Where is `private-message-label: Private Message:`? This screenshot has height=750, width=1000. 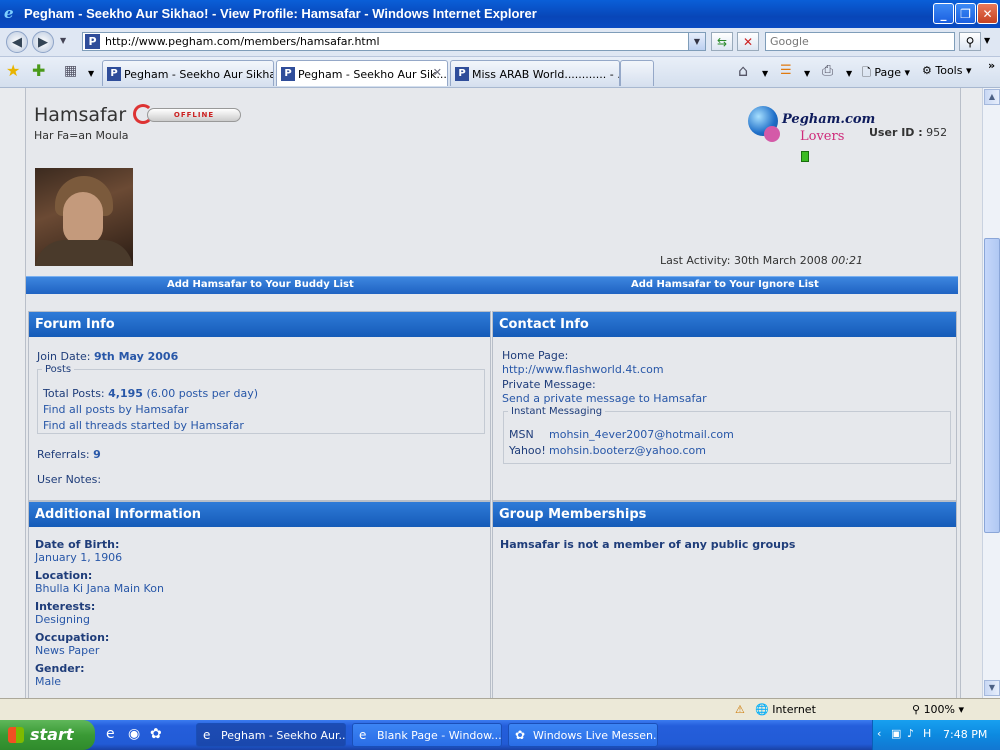
private-message-label: Private Message: is located at coordinates (549, 384).